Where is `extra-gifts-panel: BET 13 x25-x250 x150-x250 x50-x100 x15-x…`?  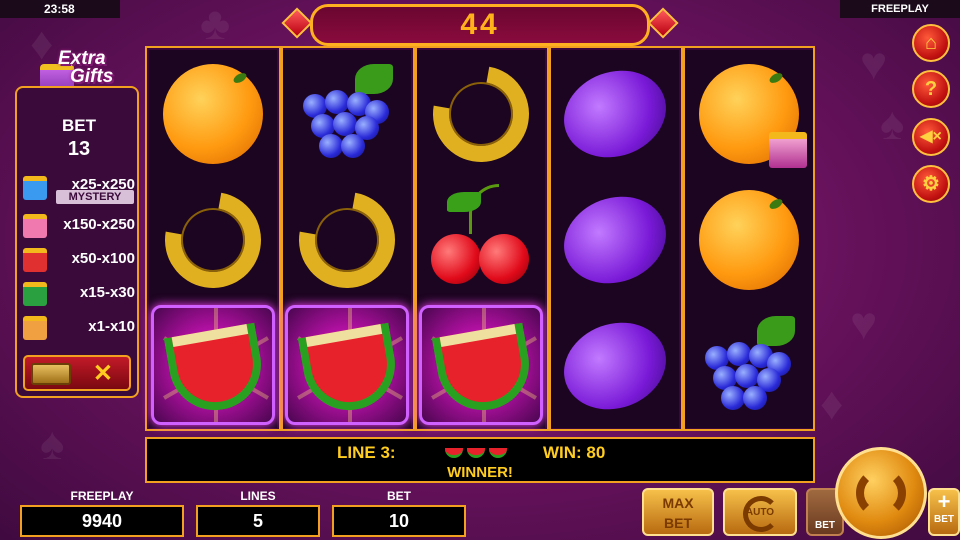 extra-gifts-panel: BET 13 x25-x250 x150-x250 x50-x100 x15-x… is located at coordinates (77, 242).